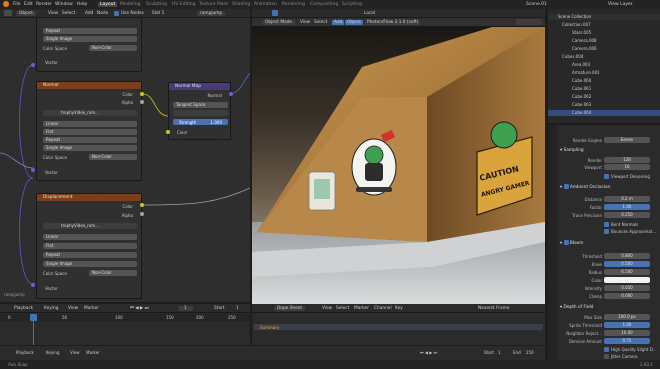 This screenshot has width=660, height=369. Describe the element at coordinates (199, 86) in the screenshot. I see `node-title: Normal Map` at that location.